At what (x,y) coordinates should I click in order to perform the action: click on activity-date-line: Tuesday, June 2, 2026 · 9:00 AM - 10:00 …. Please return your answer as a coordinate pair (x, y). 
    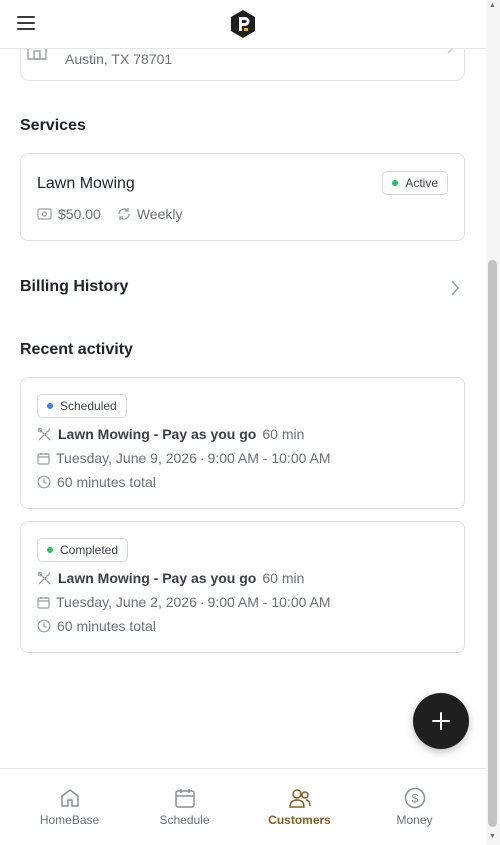
    Looking at the image, I should click on (184, 602).